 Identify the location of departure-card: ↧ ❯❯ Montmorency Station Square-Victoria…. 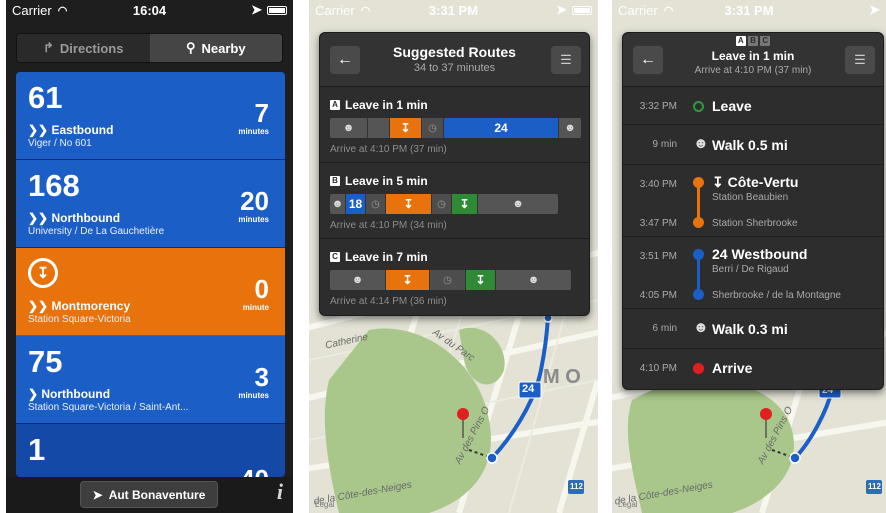
(150, 292).